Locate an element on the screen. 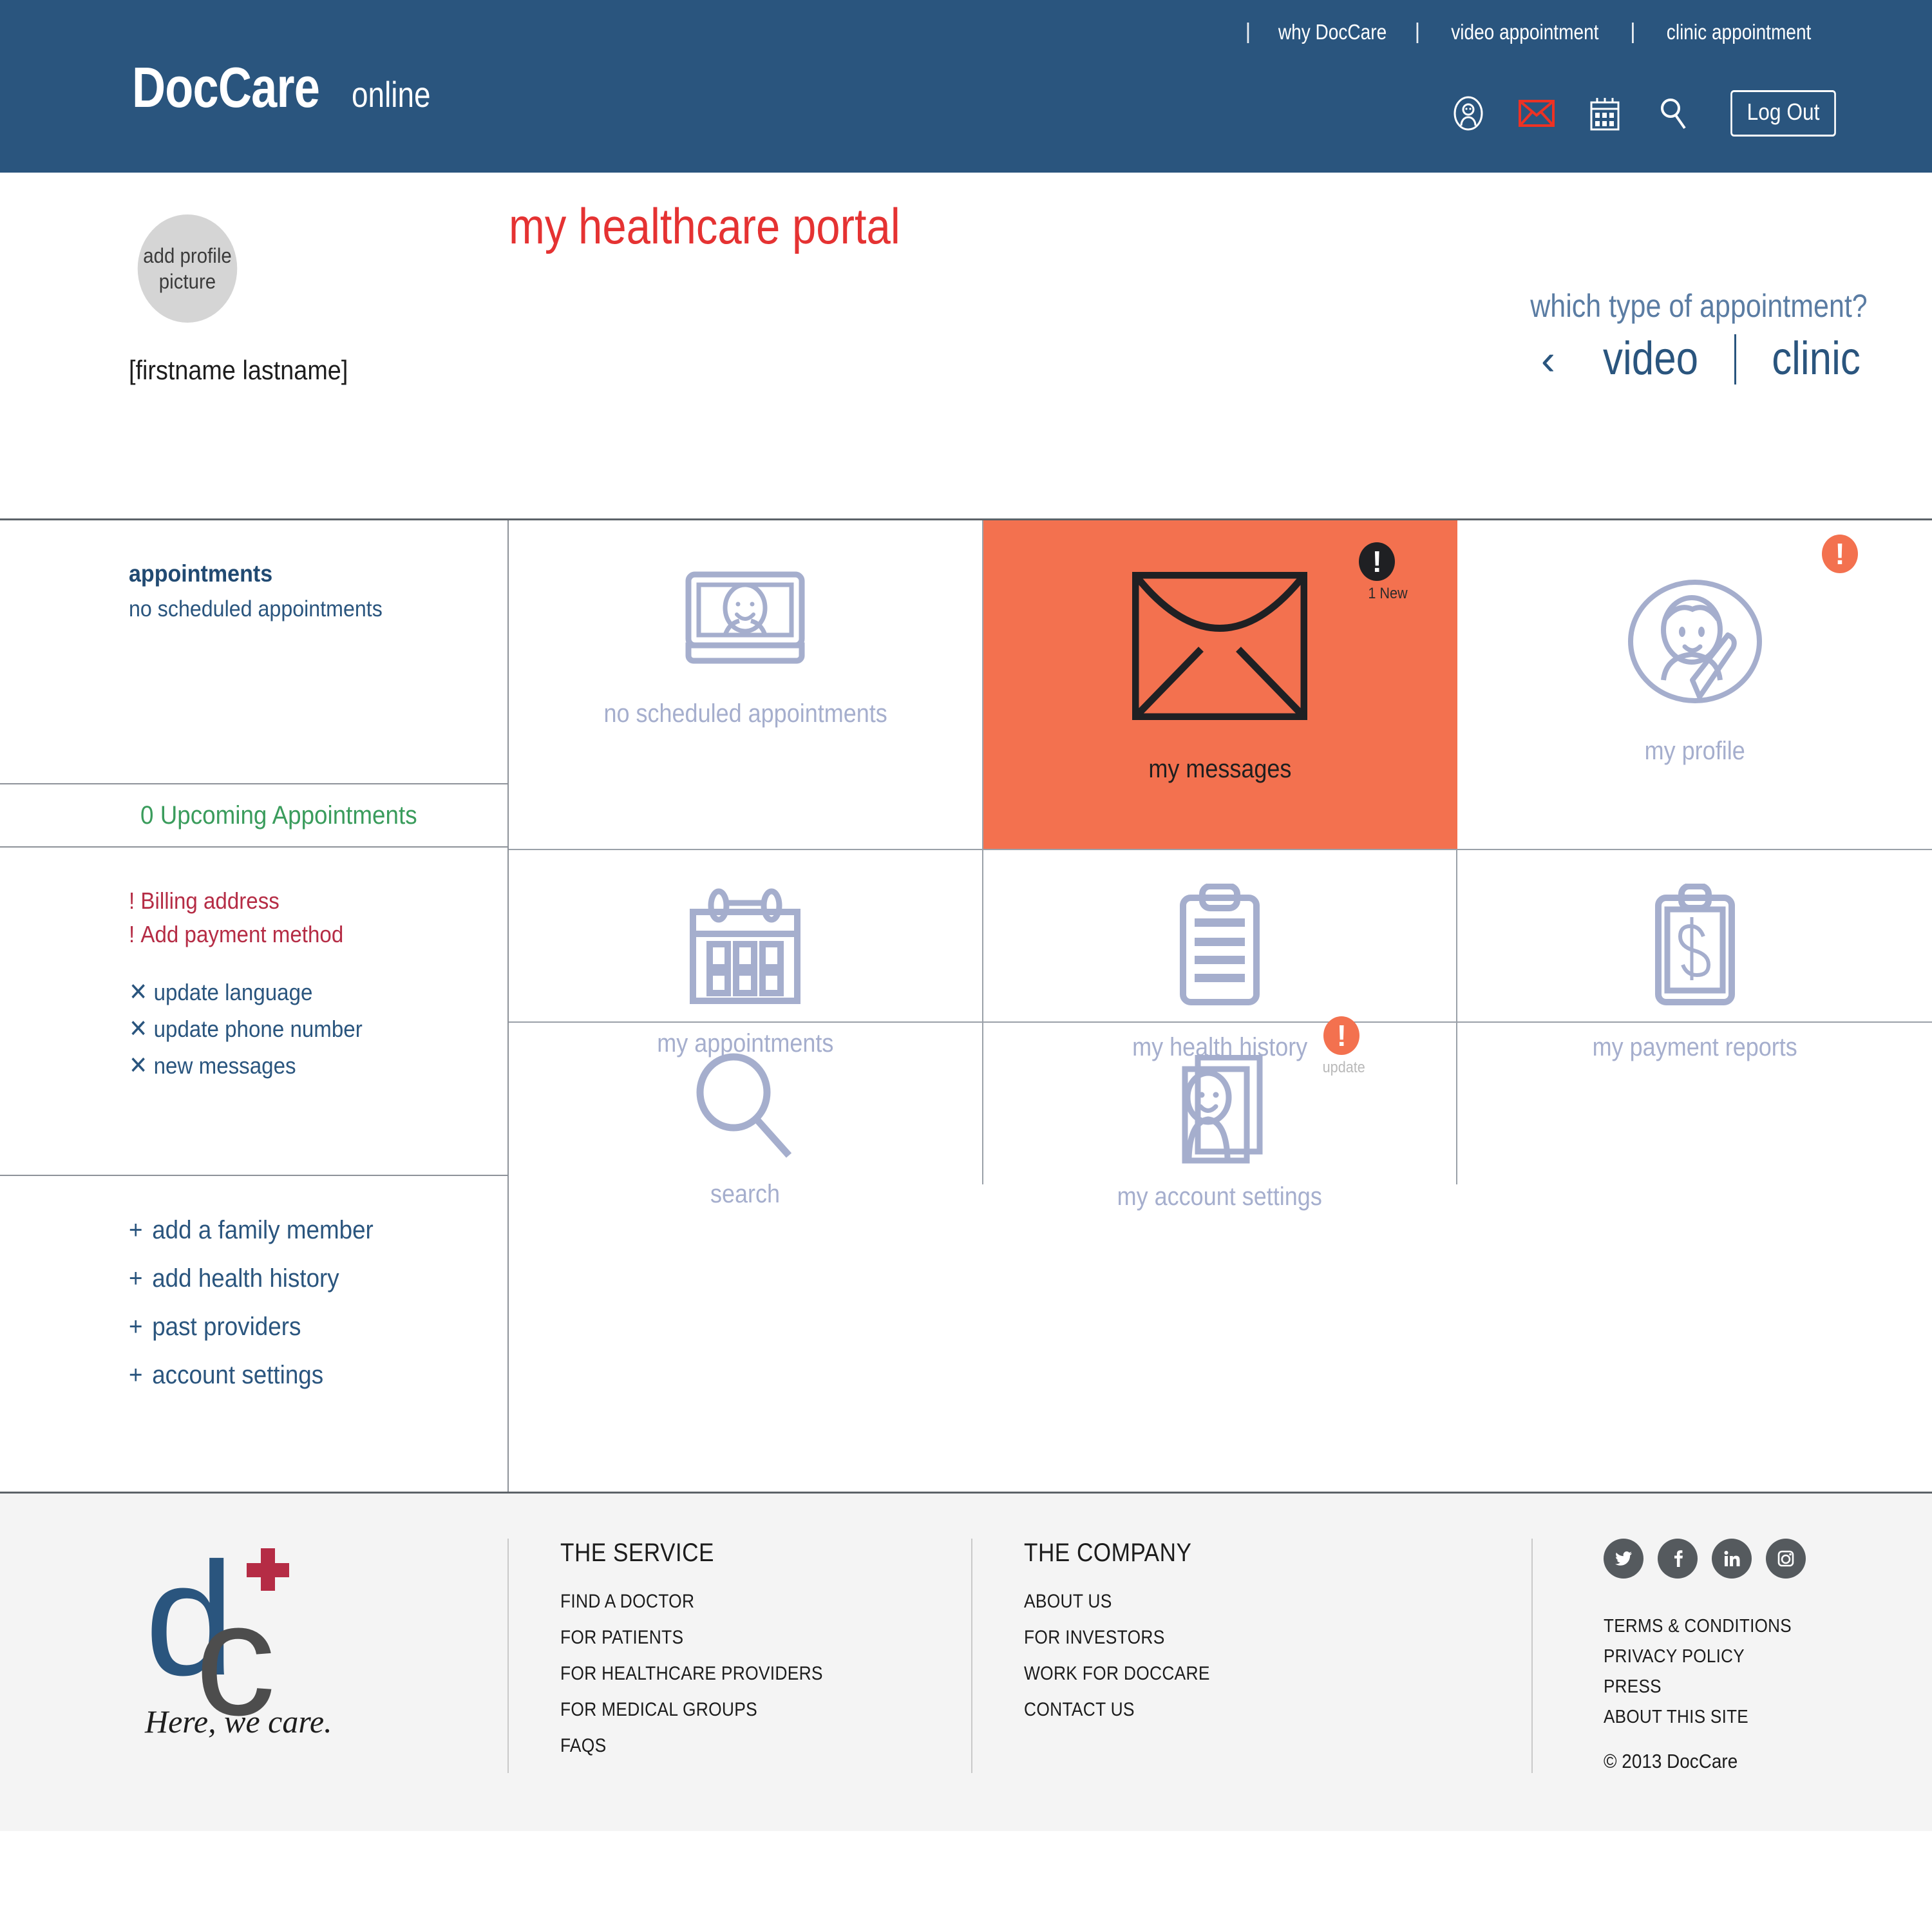 The width and height of the screenshot is (1932, 1907). link-past-providers: + past providers is located at coordinates (303, 1327).